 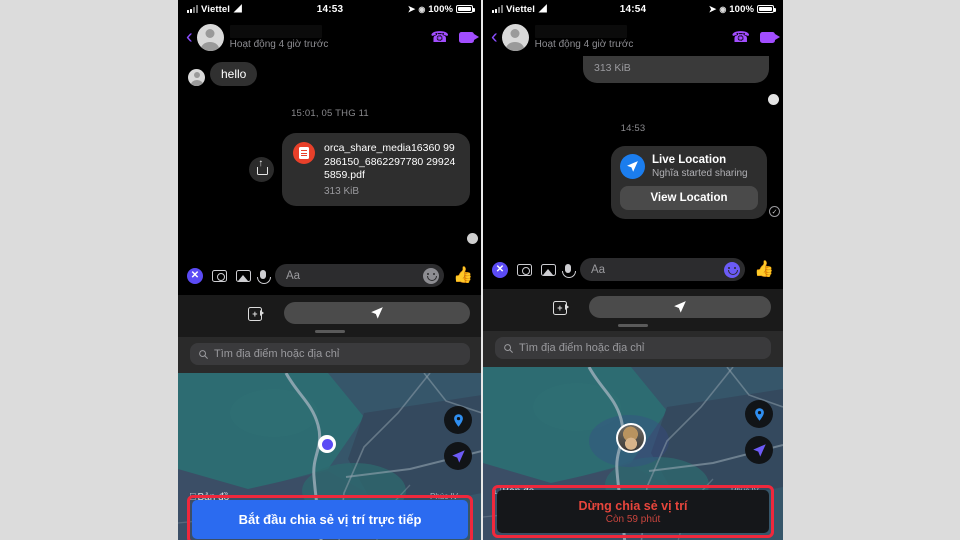 What do you see at coordinates (773, 99) in the screenshot?
I see `read-receipt-avatar` at bounding box center [773, 99].